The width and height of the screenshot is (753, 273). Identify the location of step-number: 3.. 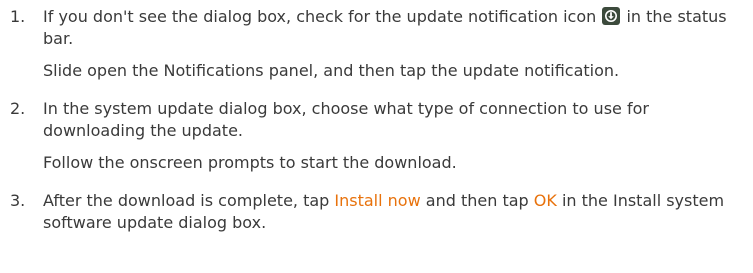
(18, 200).